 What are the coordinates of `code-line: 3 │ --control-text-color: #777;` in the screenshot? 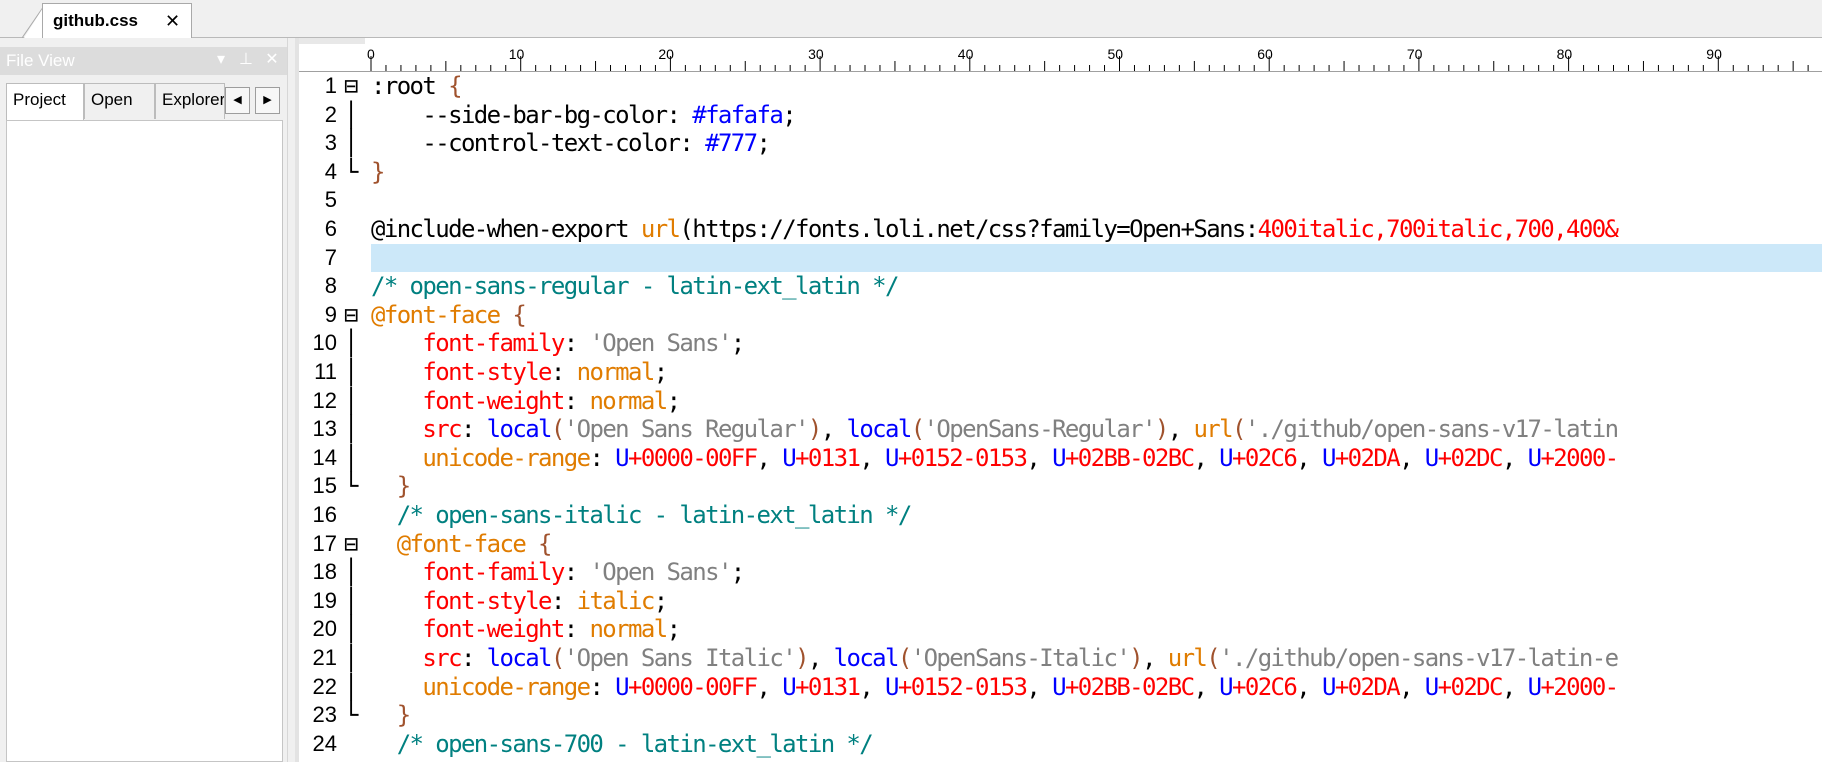 It's located at (1060, 143).